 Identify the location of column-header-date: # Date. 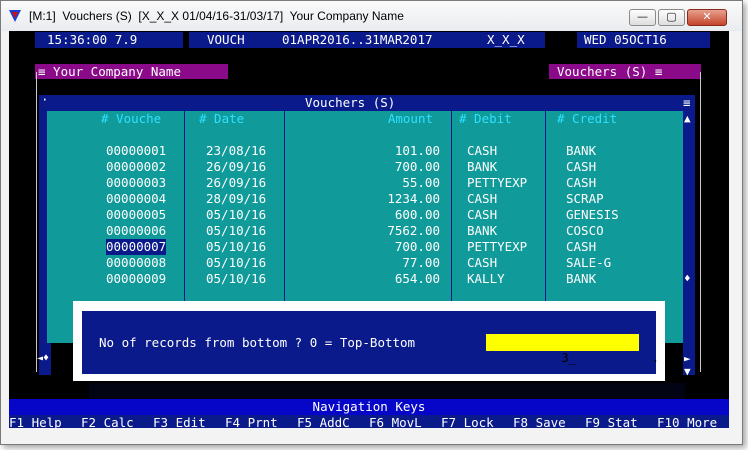
(221, 119).